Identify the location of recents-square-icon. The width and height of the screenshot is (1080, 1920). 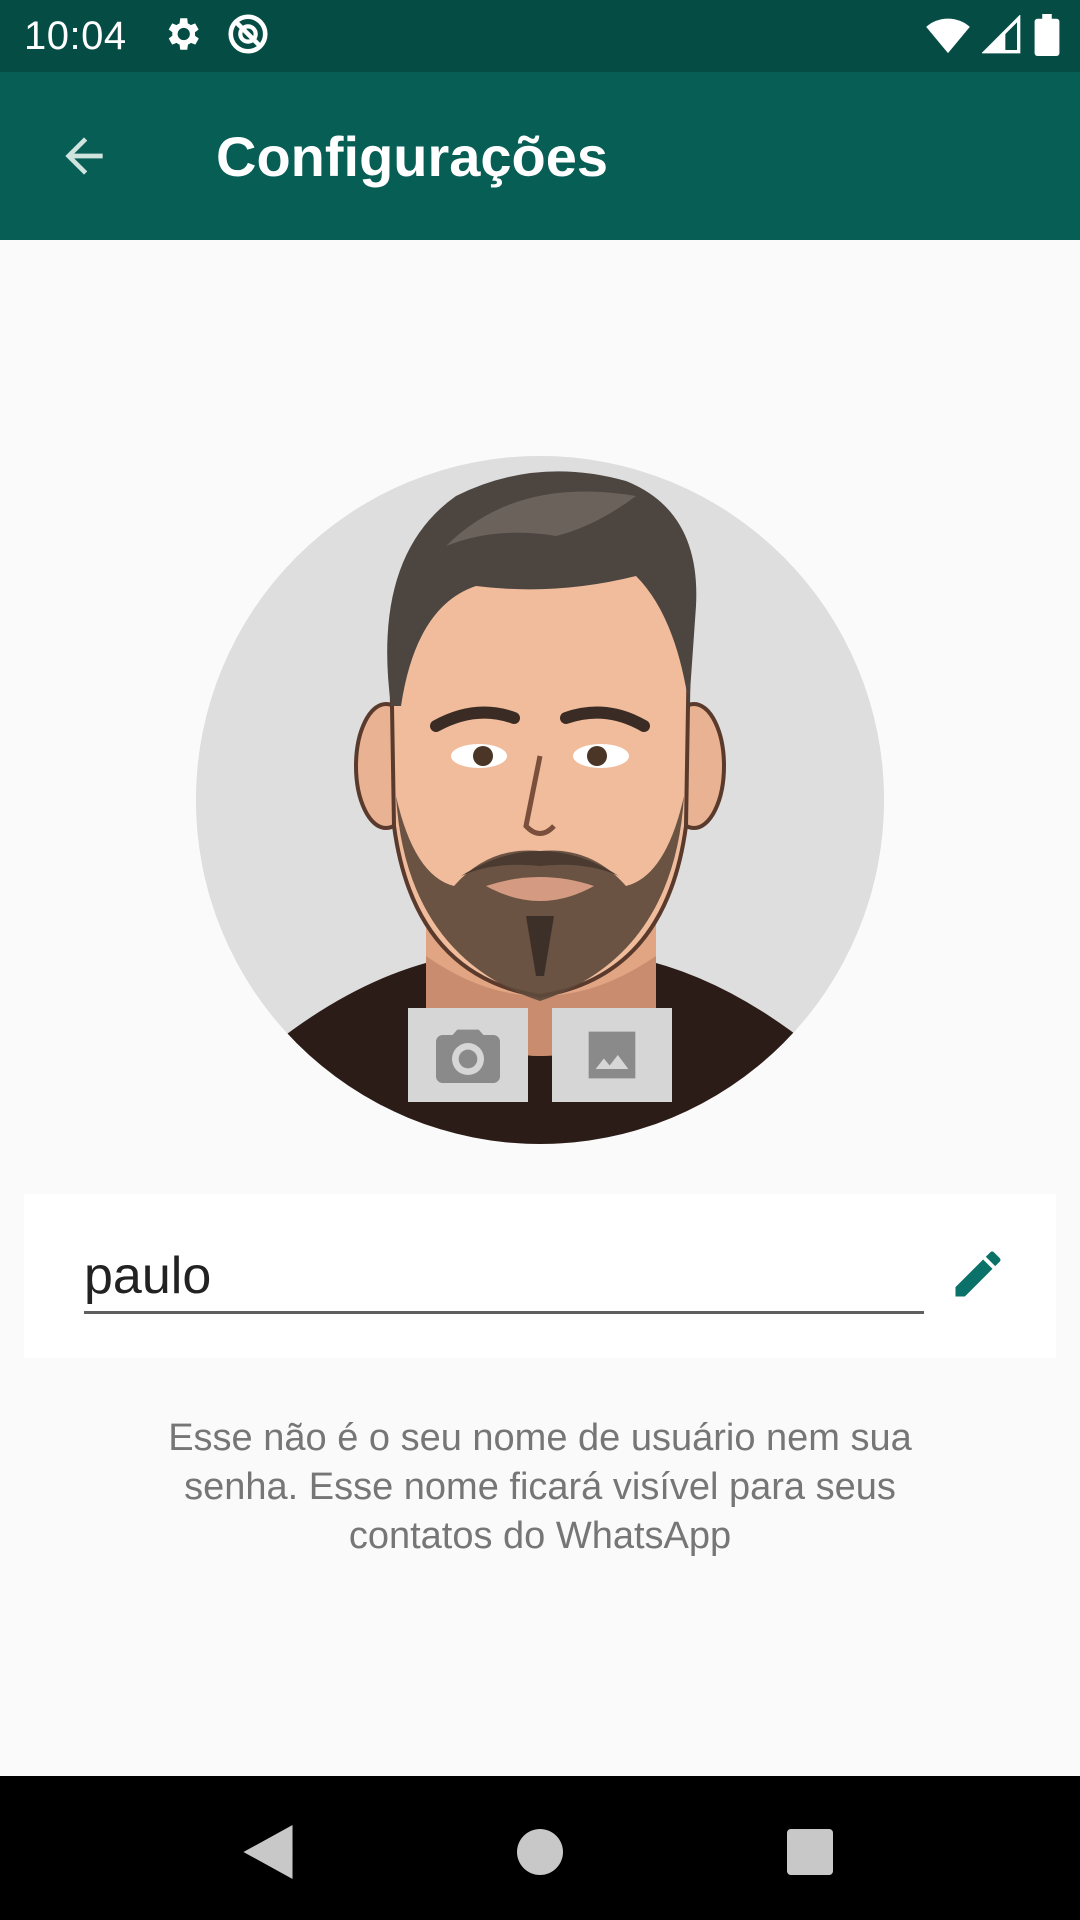
(810, 1852).